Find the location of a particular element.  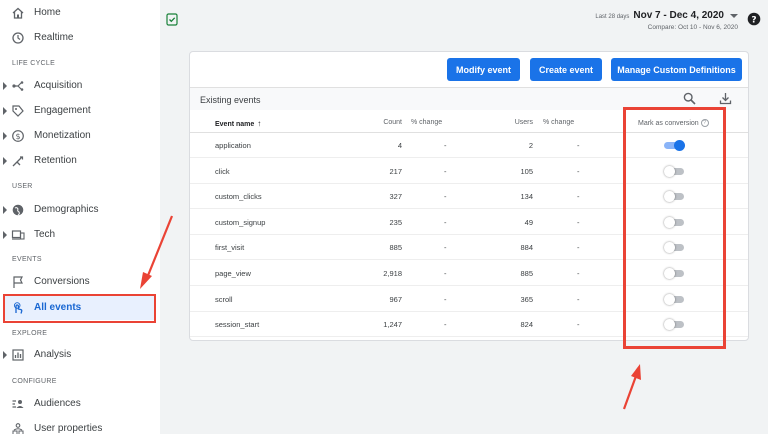

event-name-cell: first_visit is located at coordinates (230, 248).